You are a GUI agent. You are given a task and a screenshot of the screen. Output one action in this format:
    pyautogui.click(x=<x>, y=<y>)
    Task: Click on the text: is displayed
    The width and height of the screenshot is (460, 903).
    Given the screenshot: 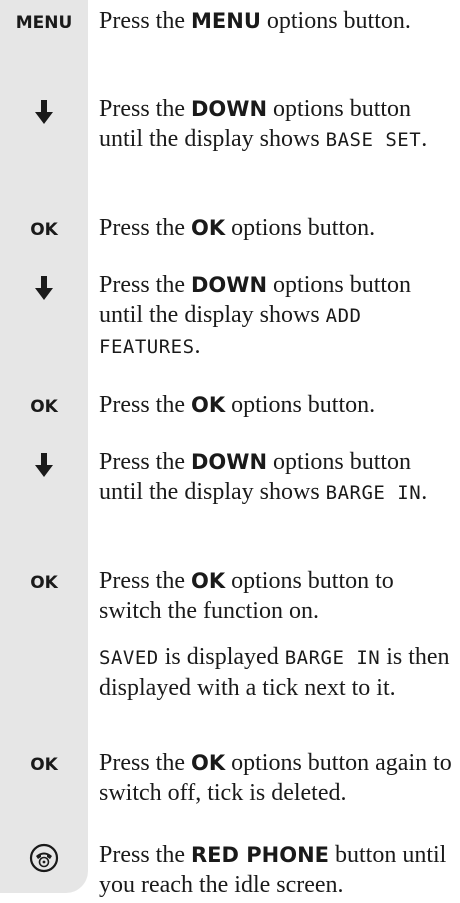 What is the action you would take?
    pyautogui.click(x=221, y=657)
    